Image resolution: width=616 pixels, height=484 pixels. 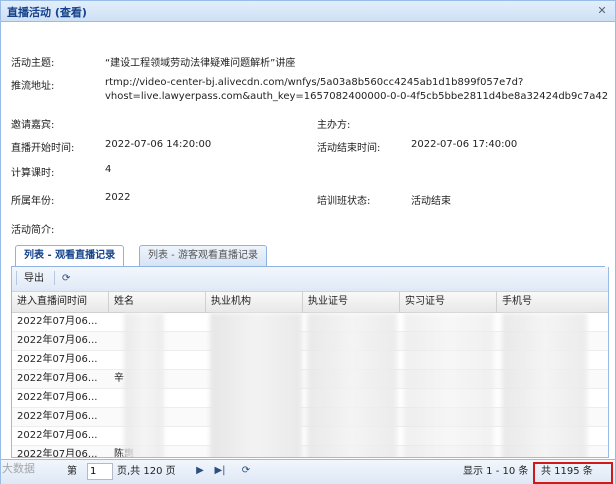 What do you see at coordinates (200, 471) in the screenshot?
I see `next-page-icon: ▶` at bounding box center [200, 471].